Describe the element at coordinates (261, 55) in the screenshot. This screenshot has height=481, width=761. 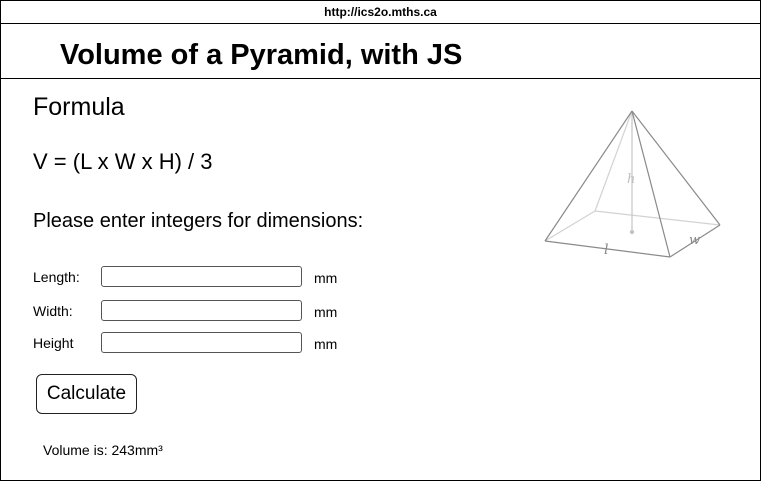
I see `page-title: Volume of a Pyramid, with JS` at that location.